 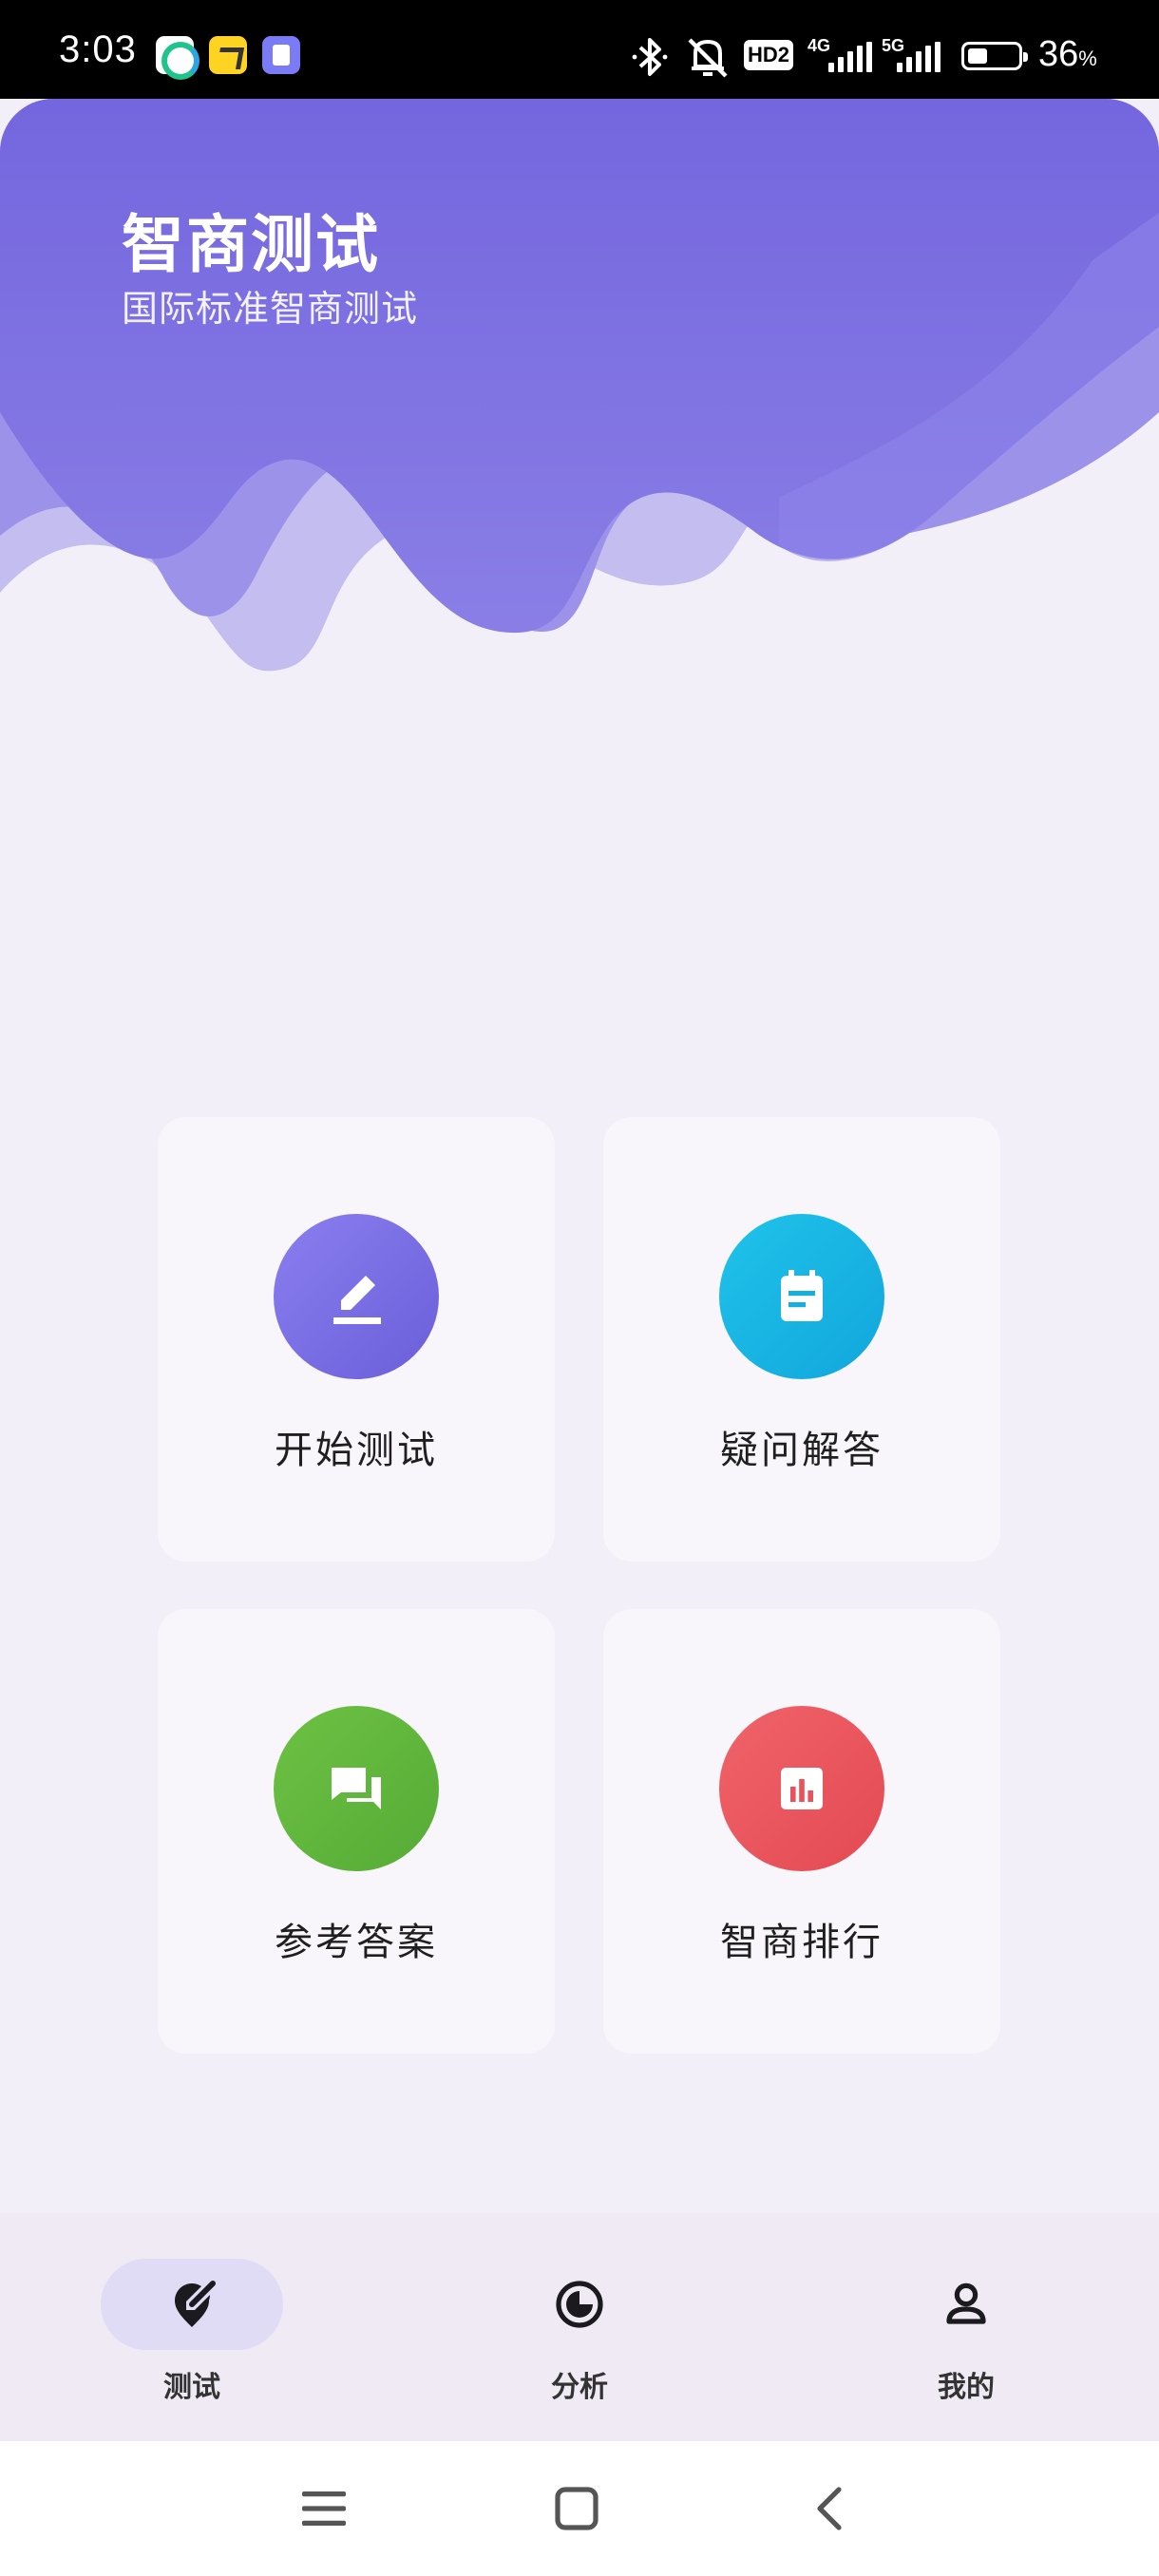 I want to click on page-subtitle: 国际标准智商测试, so click(x=270, y=309).